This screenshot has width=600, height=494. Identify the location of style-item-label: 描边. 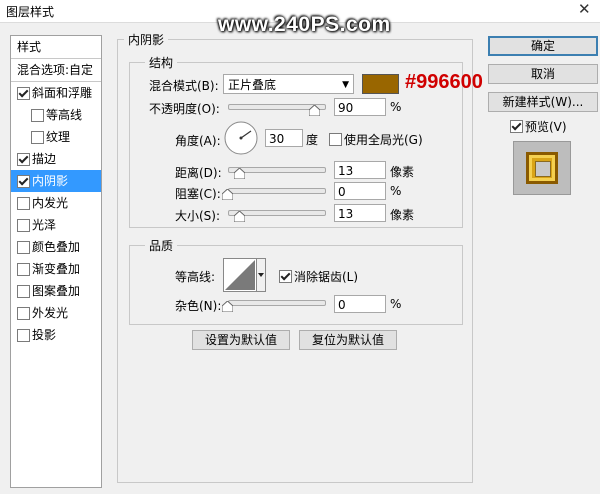
(44, 159).